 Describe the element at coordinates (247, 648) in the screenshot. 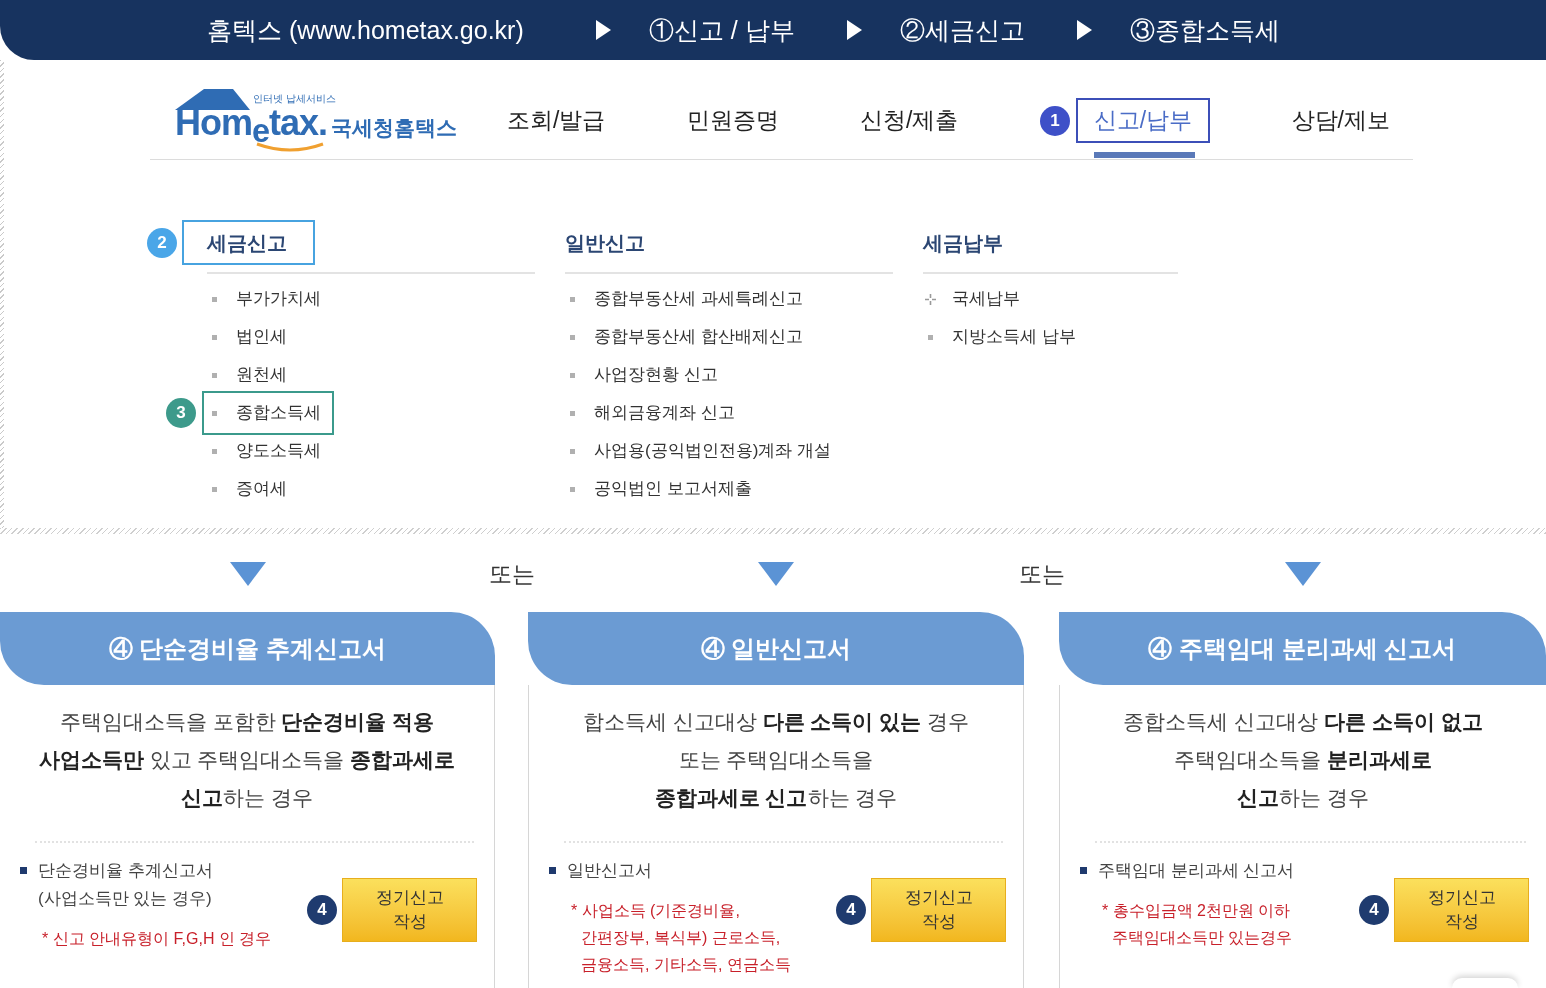

I see `card-title: ④ 단순경비율 추계신고서` at that location.